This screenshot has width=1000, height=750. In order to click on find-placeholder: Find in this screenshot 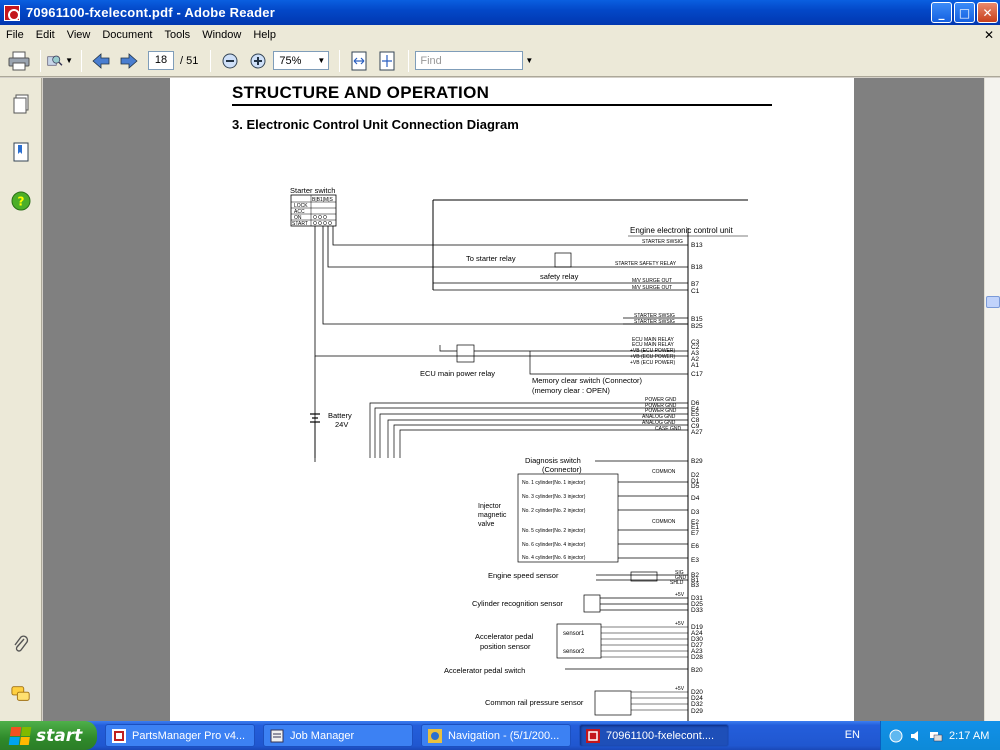, I will do `click(431, 60)`.